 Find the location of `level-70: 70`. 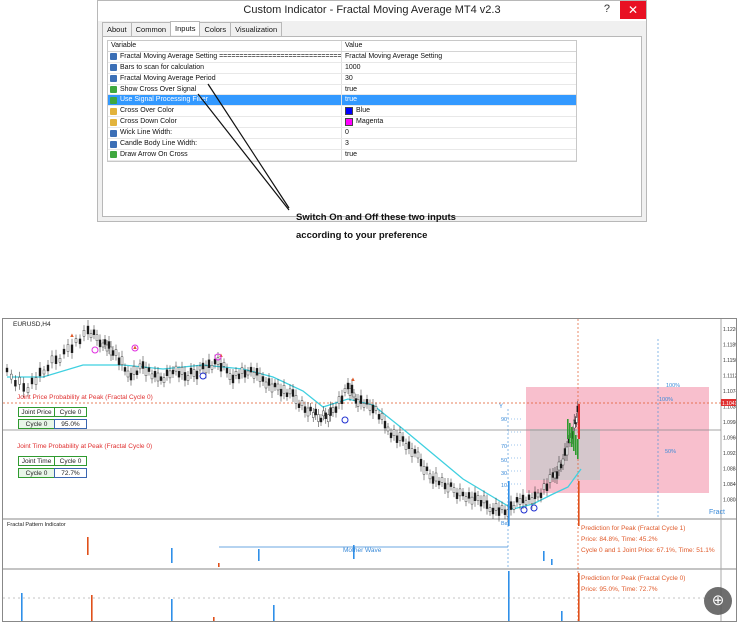

level-70: 70 is located at coordinates (504, 447).